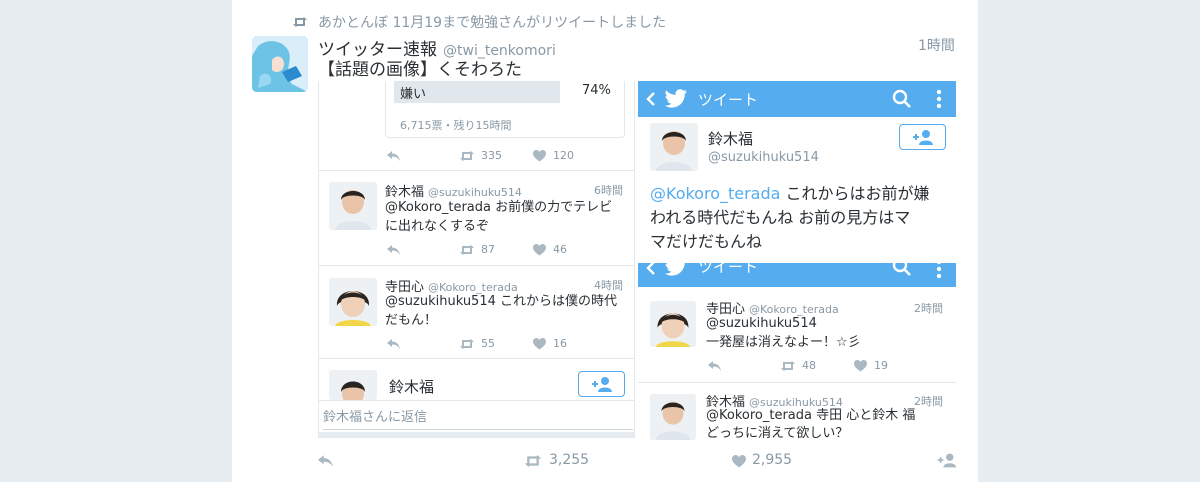 The height and width of the screenshot is (482, 1200). I want to click on retweet-count: 335, so click(491, 155).